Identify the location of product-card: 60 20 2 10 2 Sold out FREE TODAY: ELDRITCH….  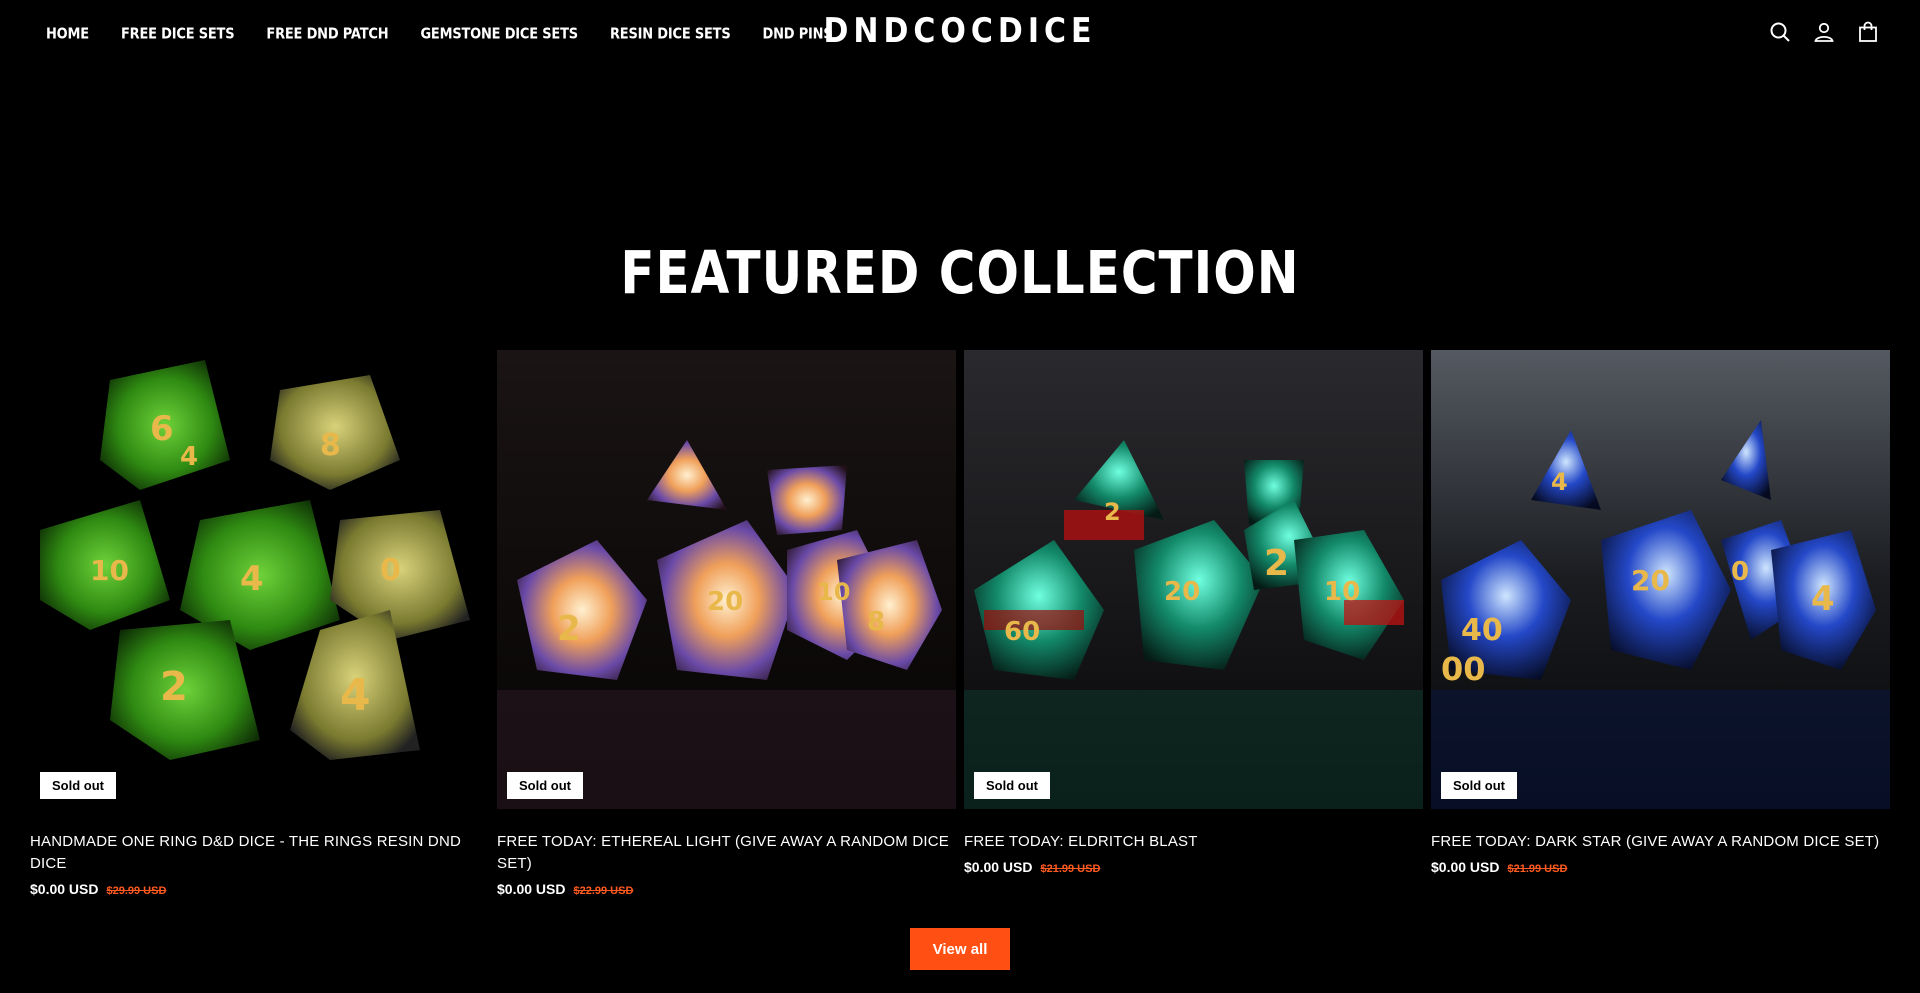
(1193, 623).